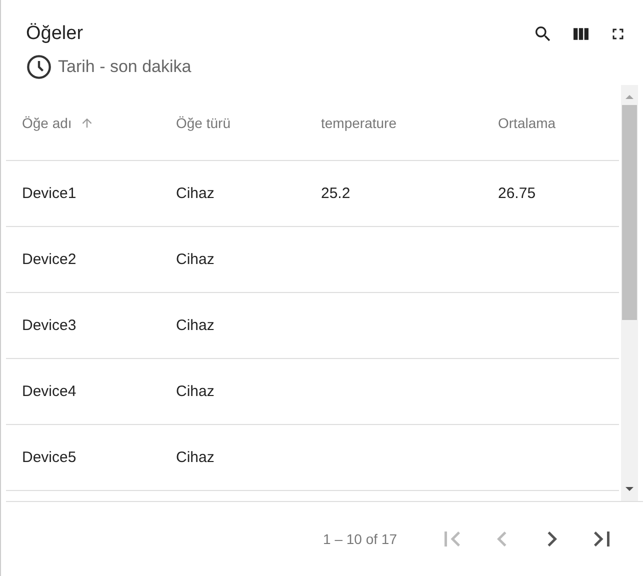  What do you see at coordinates (360, 539) in the screenshot?
I see `page-range: 1 – 10 of 17` at bounding box center [360, 539].